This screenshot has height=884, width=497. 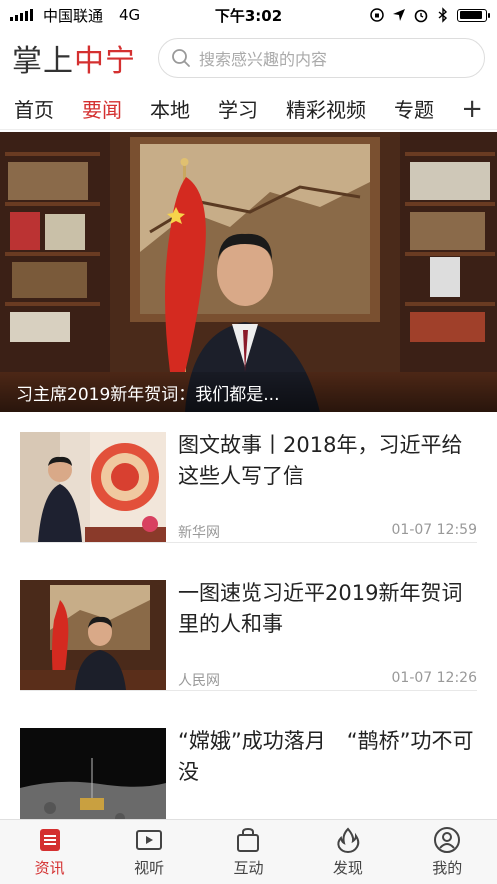 I want to click on tab-study: 学习, so click(x=238, y=108).